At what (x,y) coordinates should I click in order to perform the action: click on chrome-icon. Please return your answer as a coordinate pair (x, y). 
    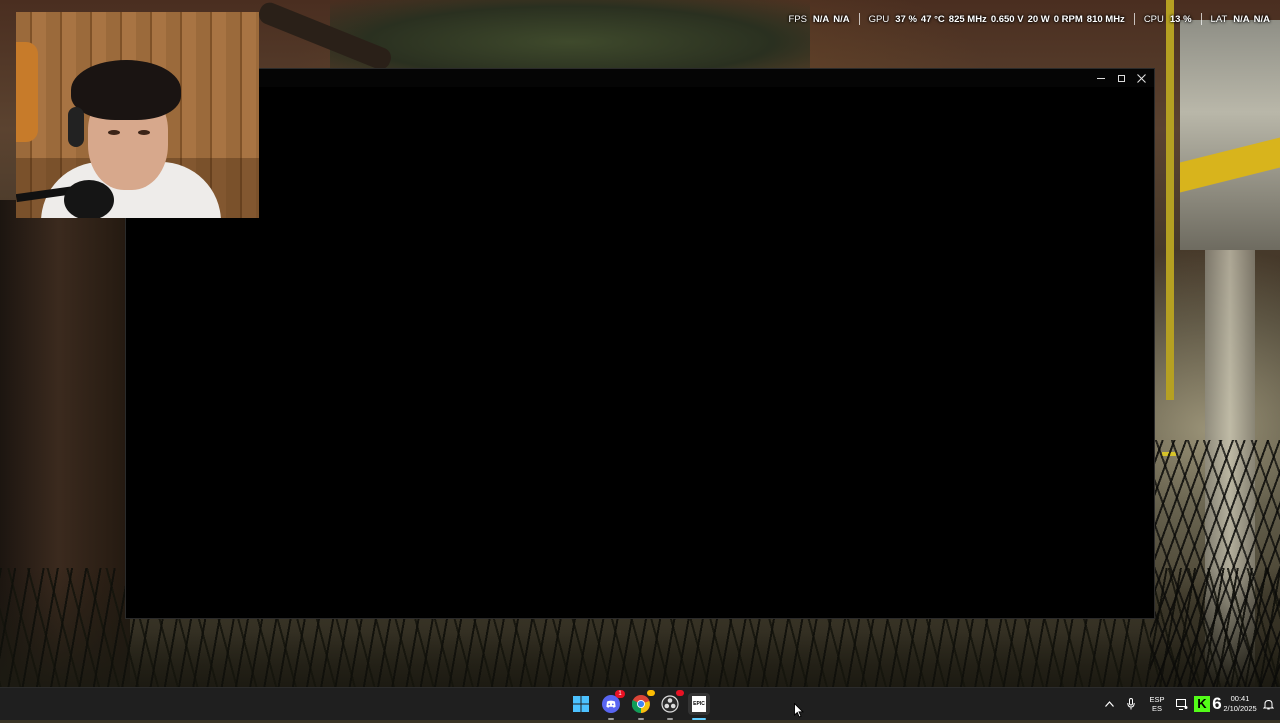
    Looking at the image, I should click on (641, 704).